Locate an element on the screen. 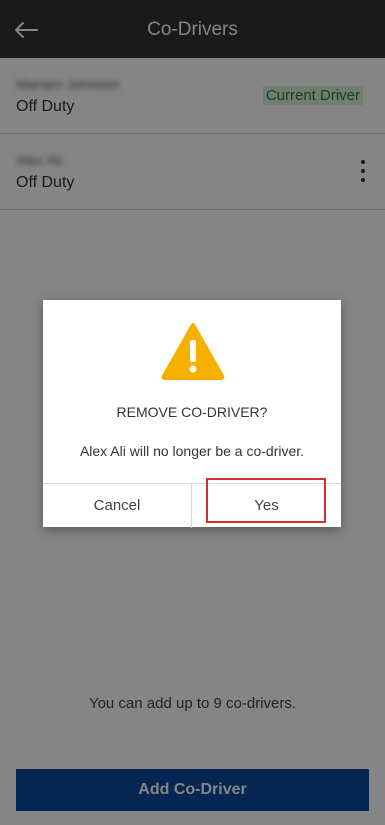 The image size is (385, 825). cancel-button: Cancel is located at coordinates (117, 506).